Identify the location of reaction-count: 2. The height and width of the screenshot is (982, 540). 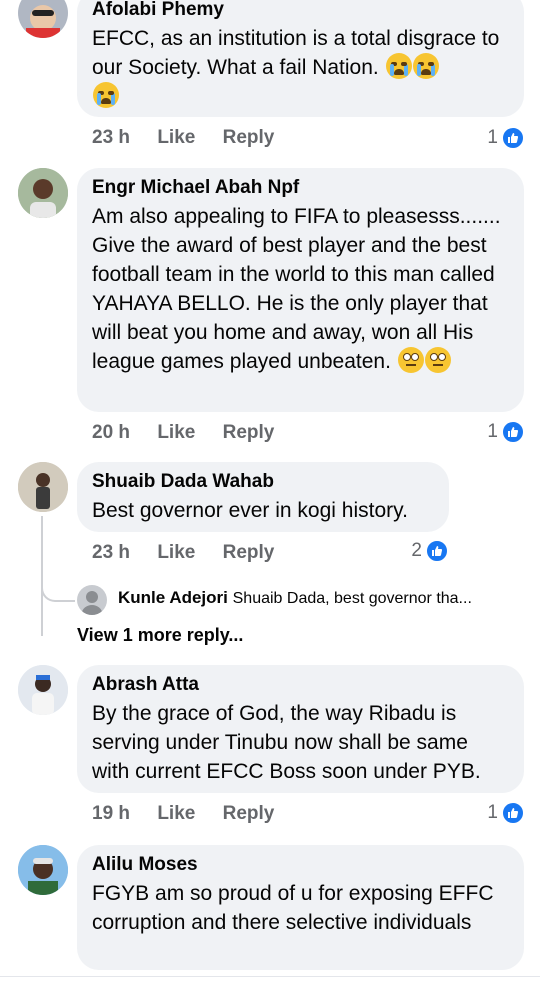
(429, 551).